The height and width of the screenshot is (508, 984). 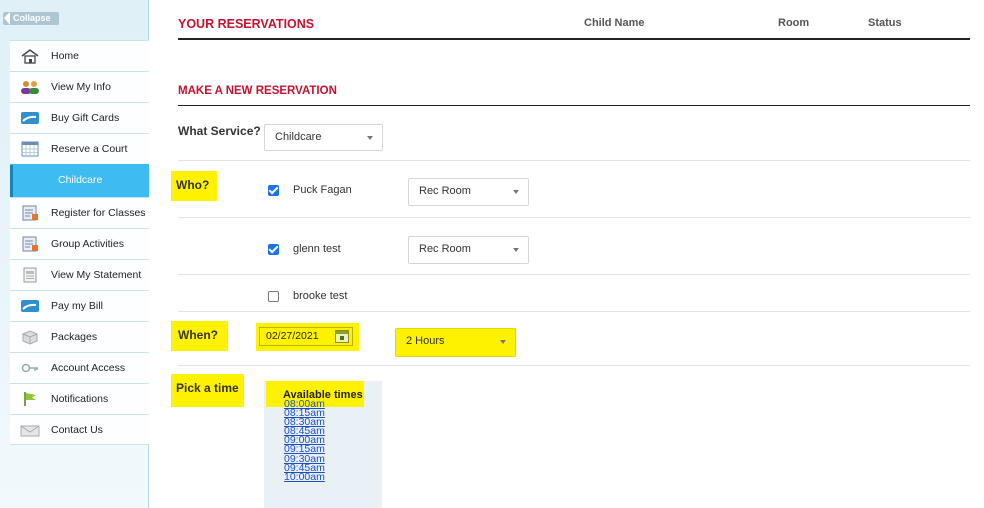 What do you see at coordinates (30, 87) in the screenshot?
I see `users-icon` at bounding box center [30, 87].